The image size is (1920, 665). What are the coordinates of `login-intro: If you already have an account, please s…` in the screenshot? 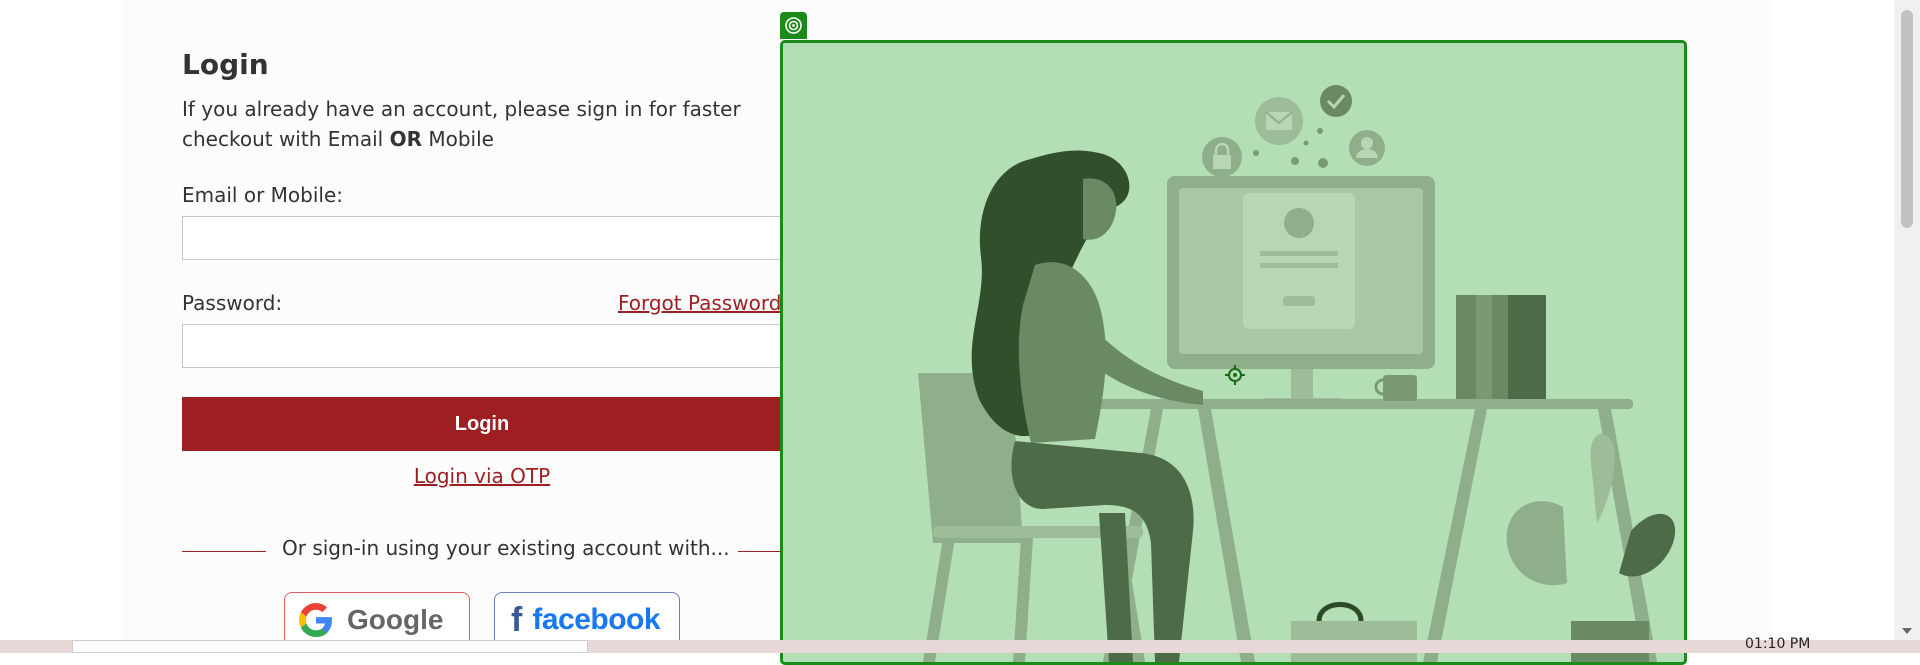 It's located at (462, 124).